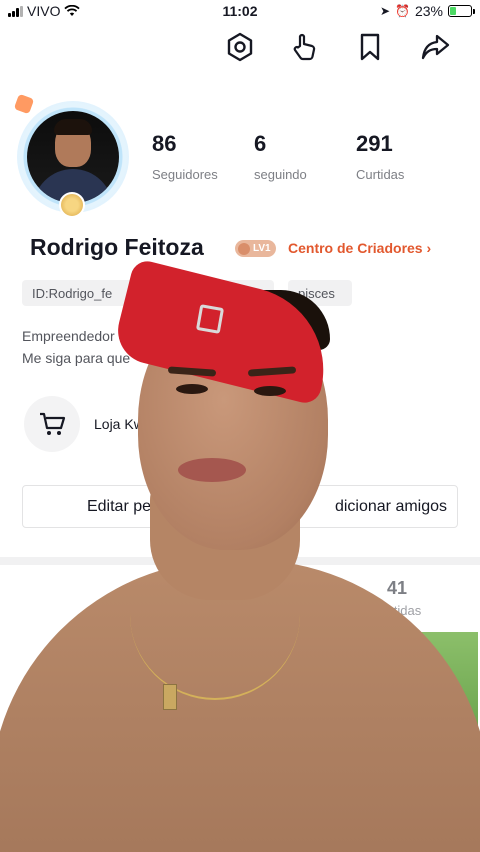 The image size is (480, 852). I want to click on user-id-chip: ID:Rodrigo_fe, so click(93, 293).